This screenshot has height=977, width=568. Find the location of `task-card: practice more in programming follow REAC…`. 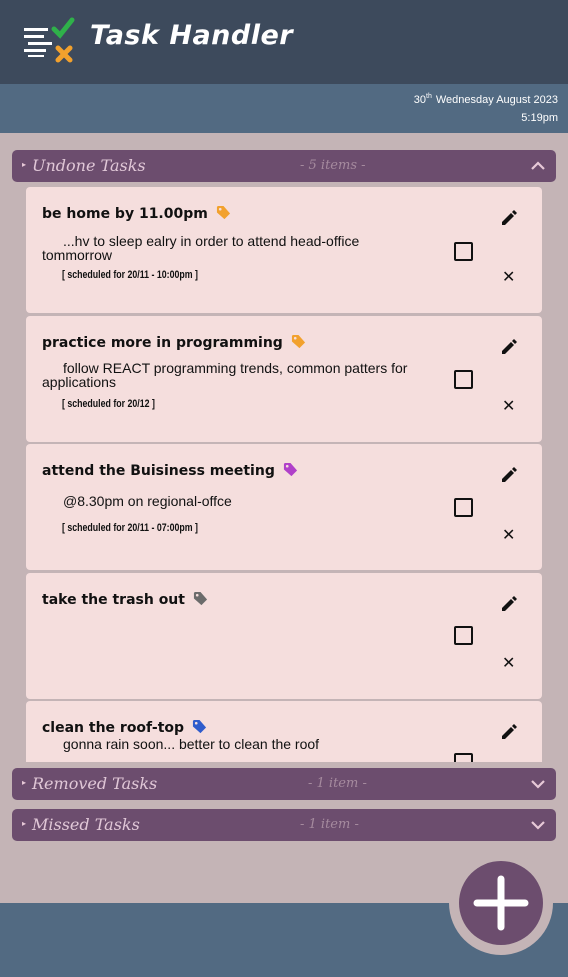

task-card: practice more in programming follow REAC… is located at coordinates (284, 379).